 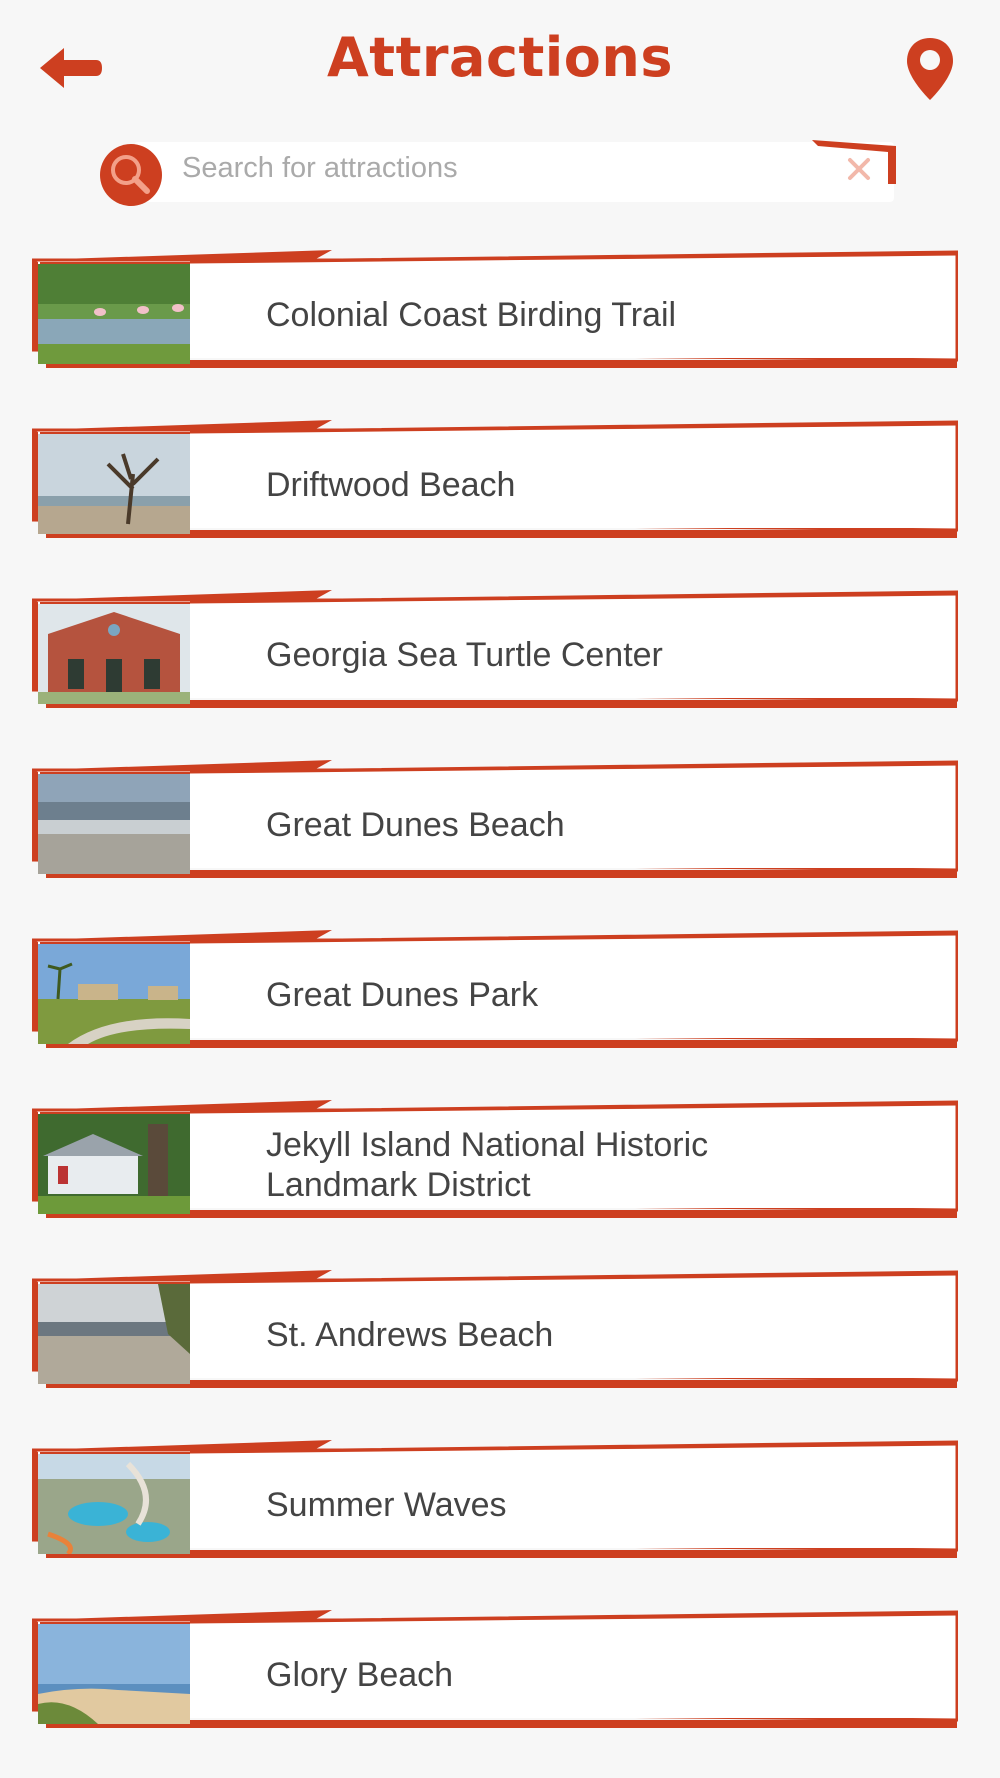 I want to click on search-icon, so click(x=130, y=174).